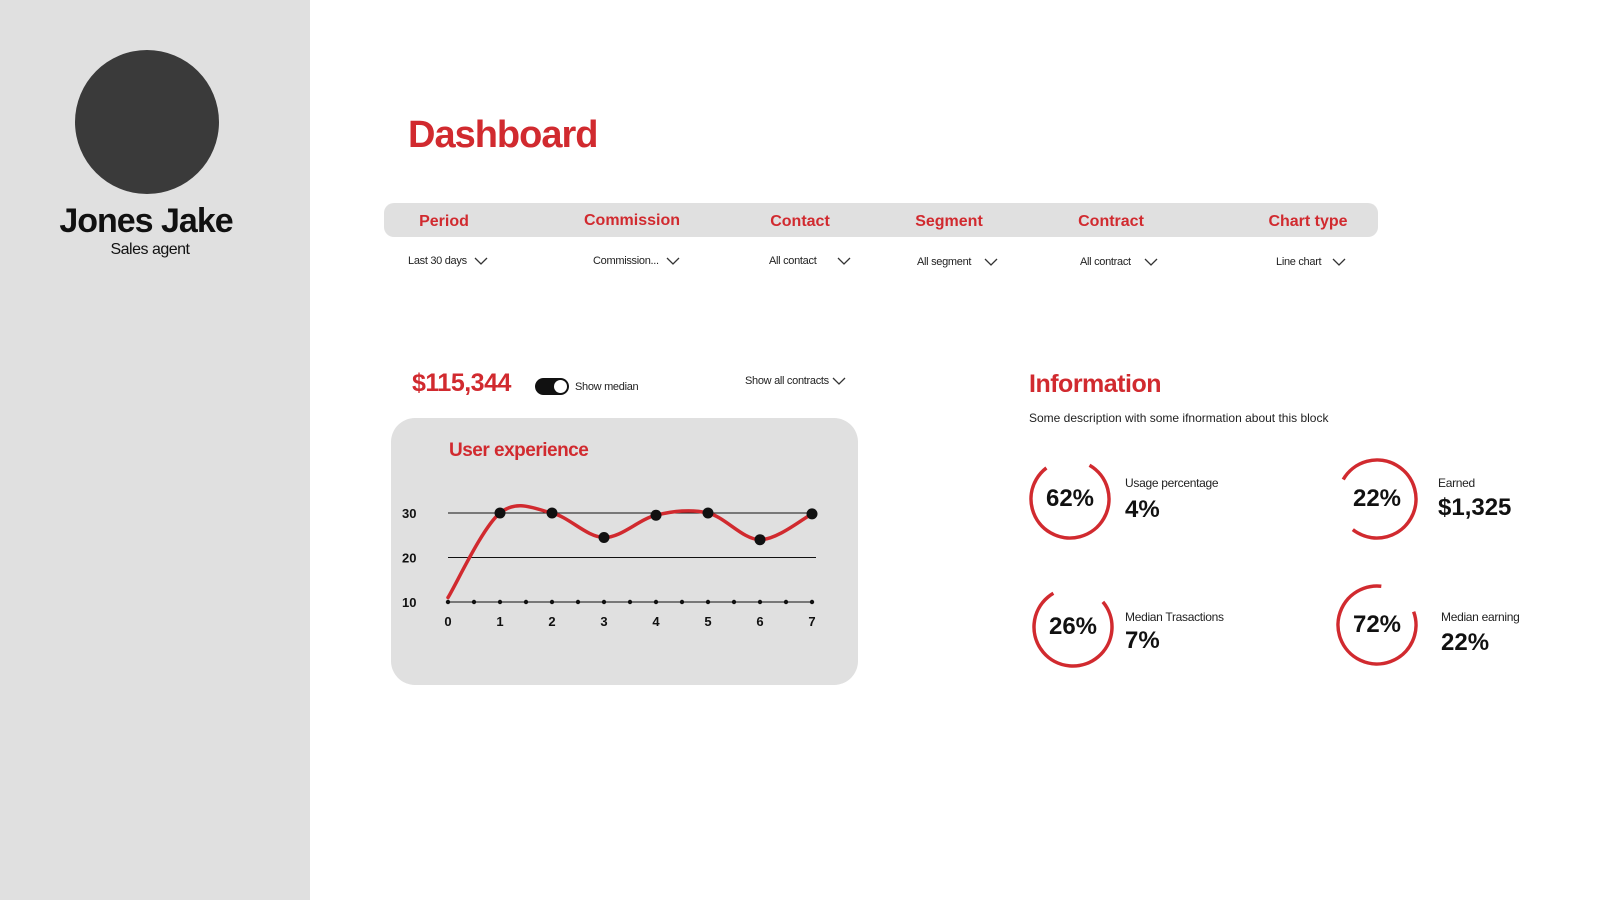 This screenshot has height=900, width=1600. I want to click on filter-label-commission: Commission, so click(632, 220).